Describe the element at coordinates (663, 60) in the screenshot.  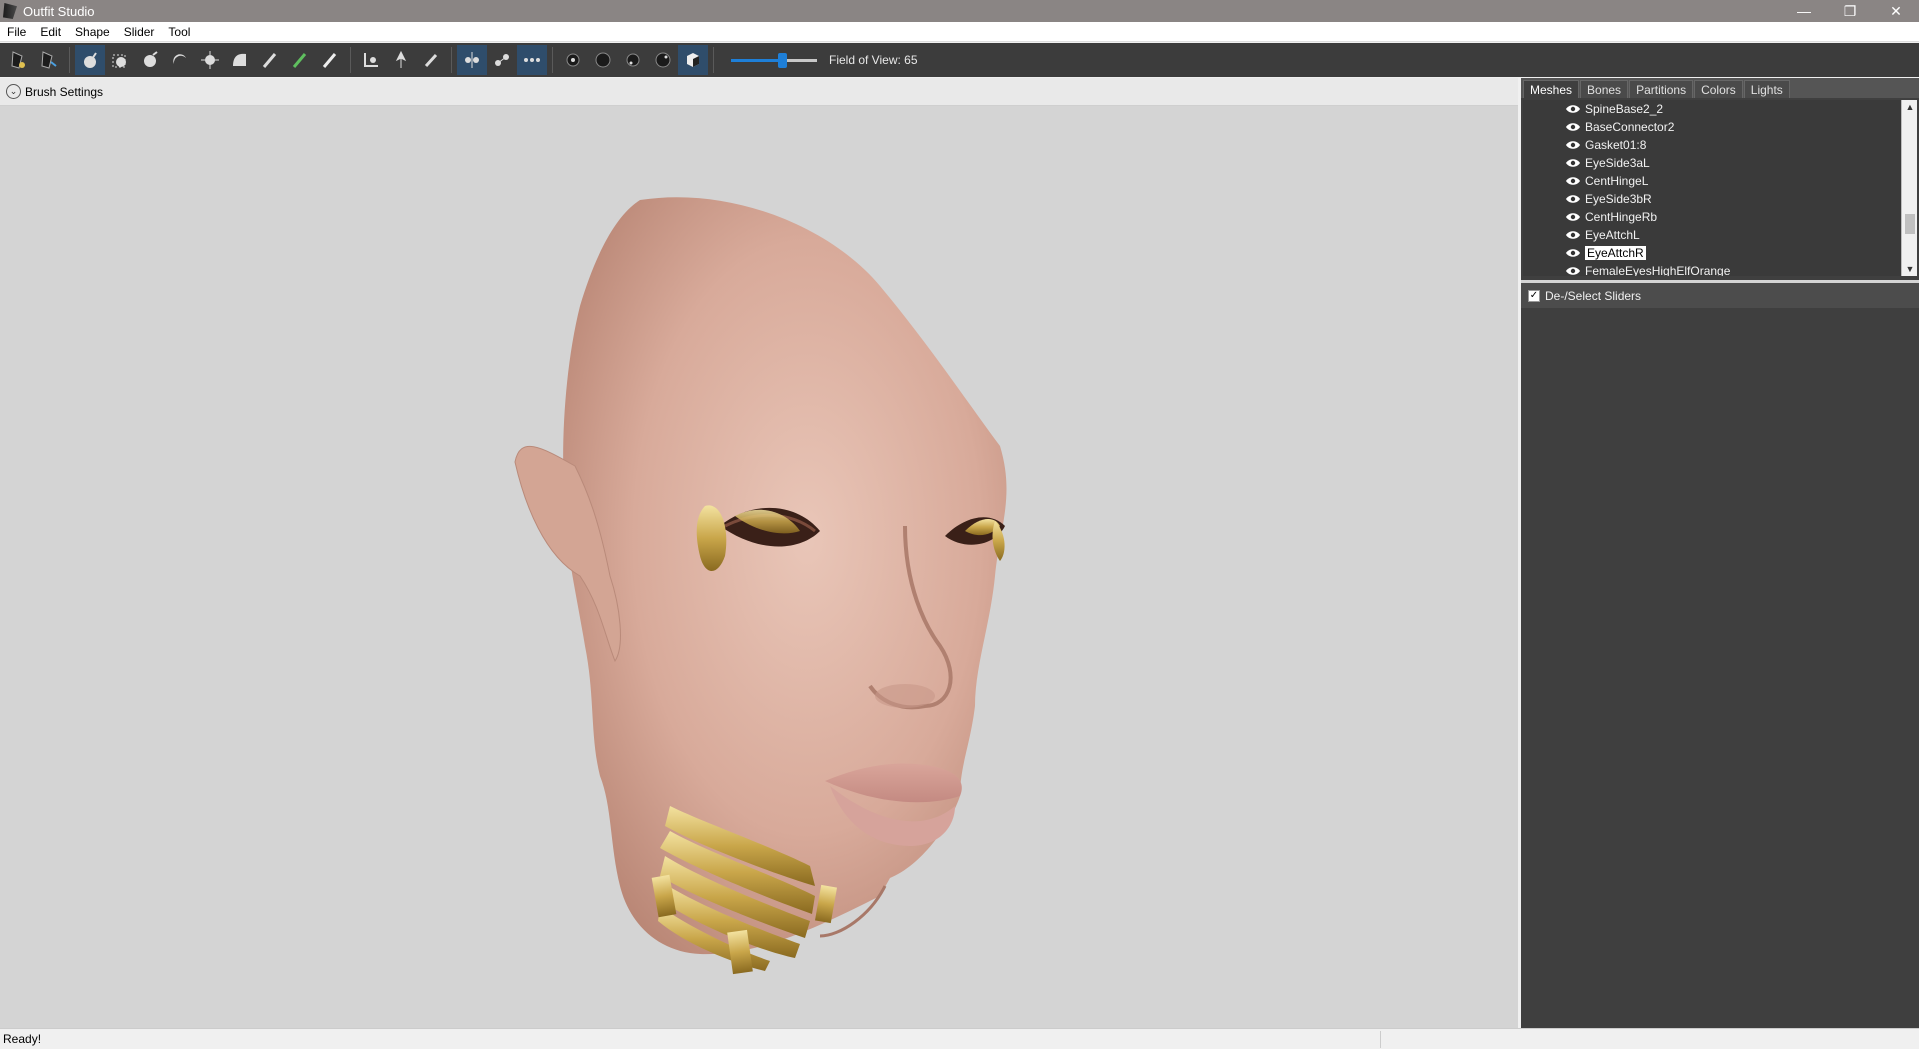
I see `wireframe-icon` at that location.